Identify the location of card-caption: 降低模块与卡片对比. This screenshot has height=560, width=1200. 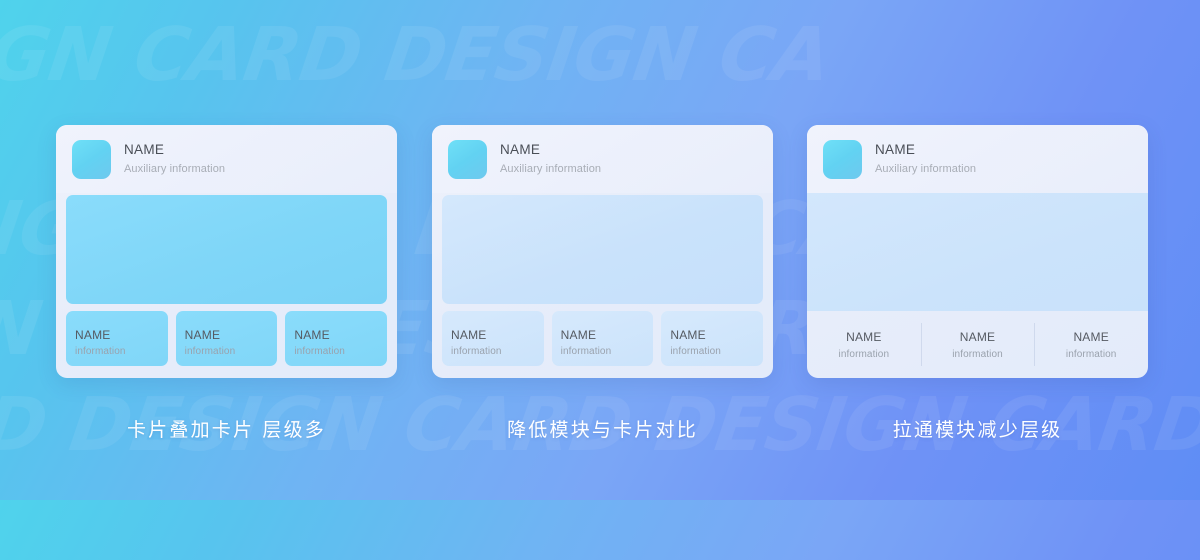
(602, 430).